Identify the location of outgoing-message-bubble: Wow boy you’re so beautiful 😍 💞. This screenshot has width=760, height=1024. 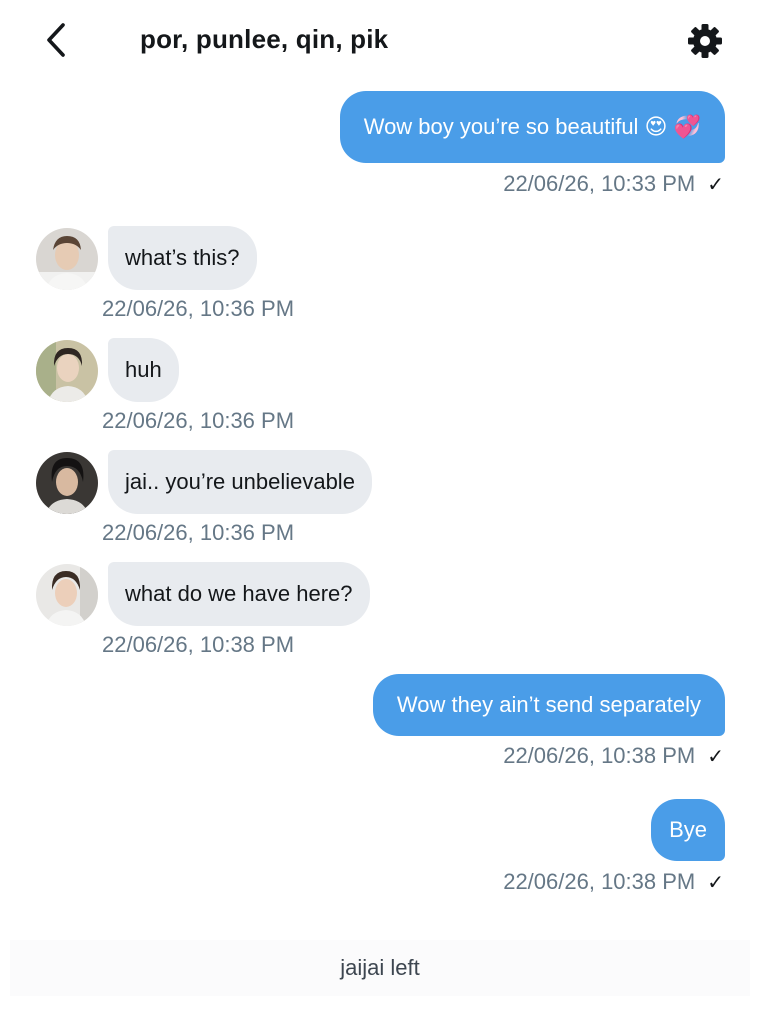
(532, 127).